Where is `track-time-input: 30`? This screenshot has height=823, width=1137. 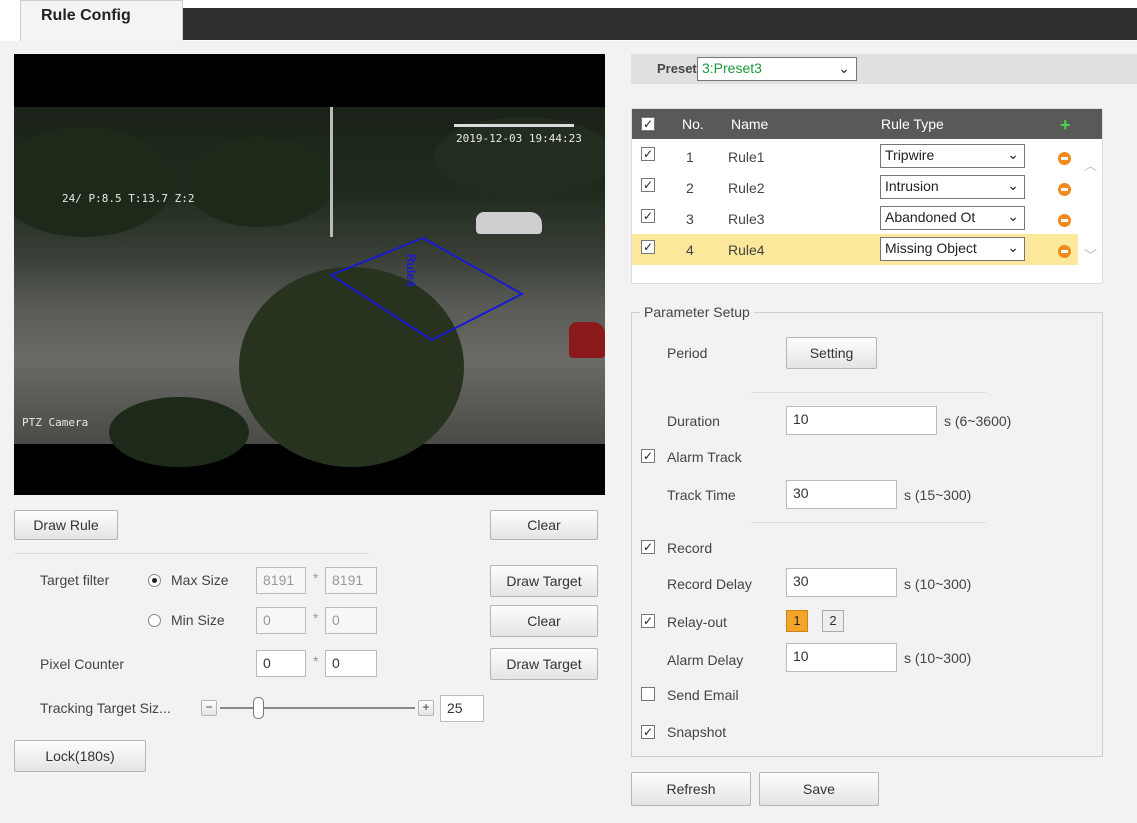
track-time-input: 30 is located at coordinates (841, 494).